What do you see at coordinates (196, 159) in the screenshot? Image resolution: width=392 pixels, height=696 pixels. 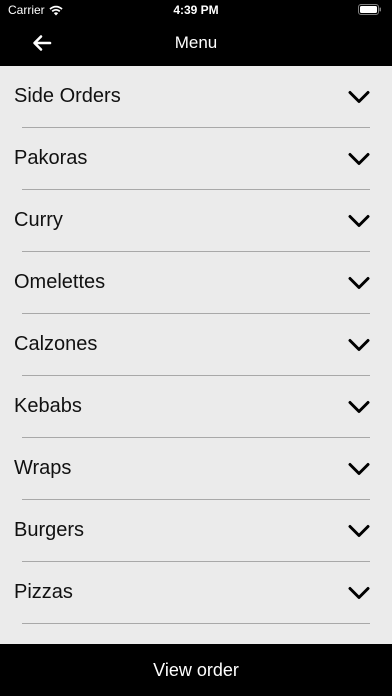 I see `category-row-pakoras: Pakoras` at bounding box center [196, 159].